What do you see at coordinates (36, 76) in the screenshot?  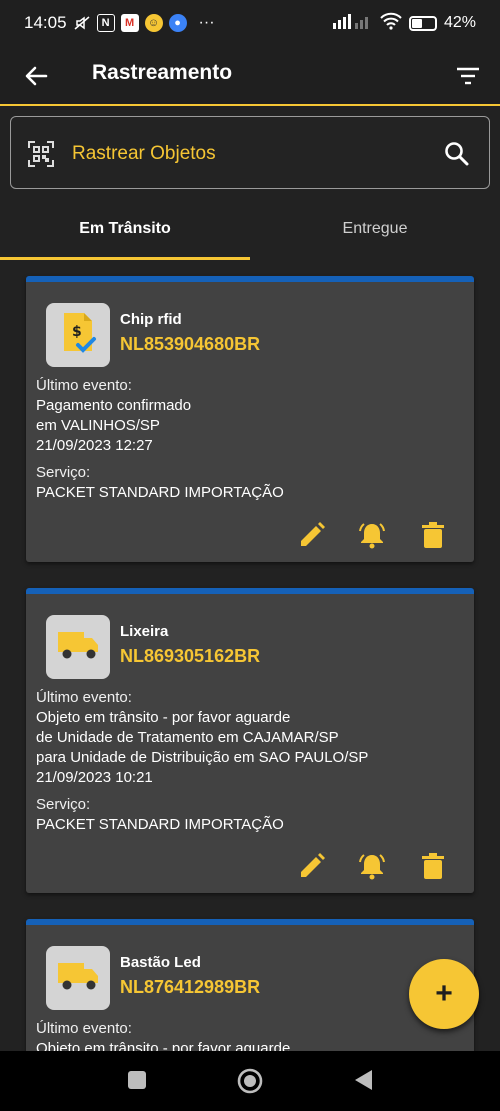 I see `back-arrow-icon` at bounding box center [36, 76].